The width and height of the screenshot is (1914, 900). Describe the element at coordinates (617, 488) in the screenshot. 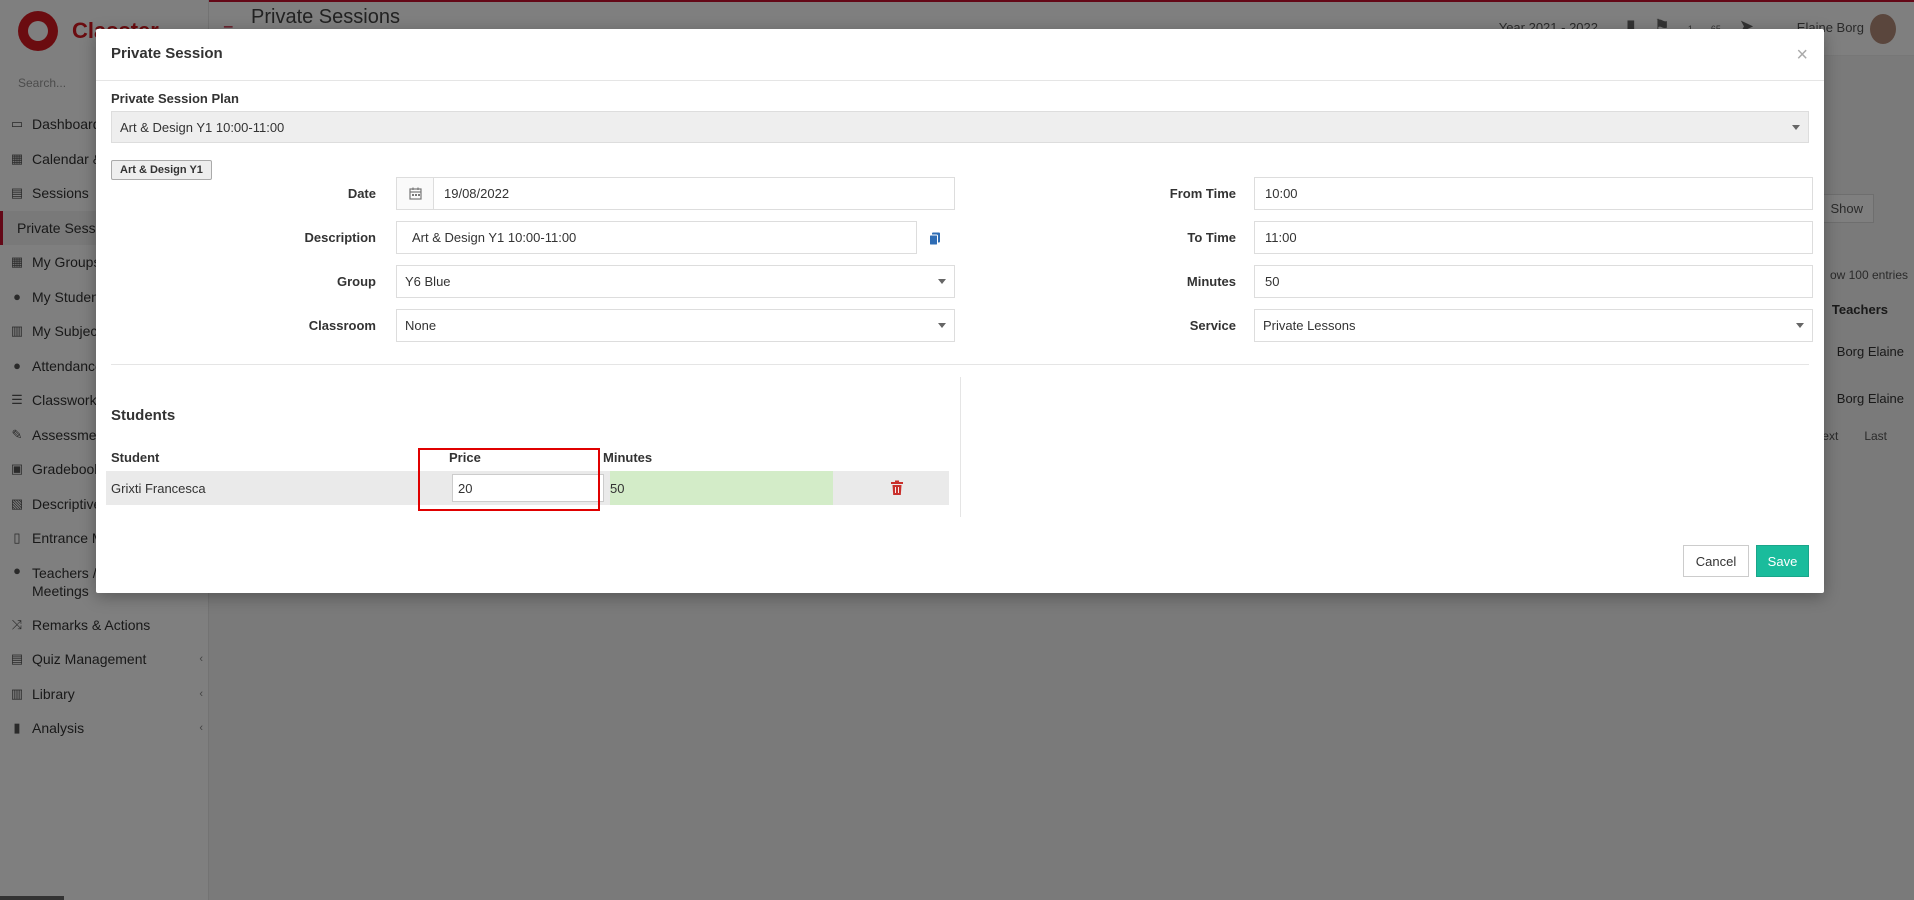

I see `minutes-value: 50` at that location.